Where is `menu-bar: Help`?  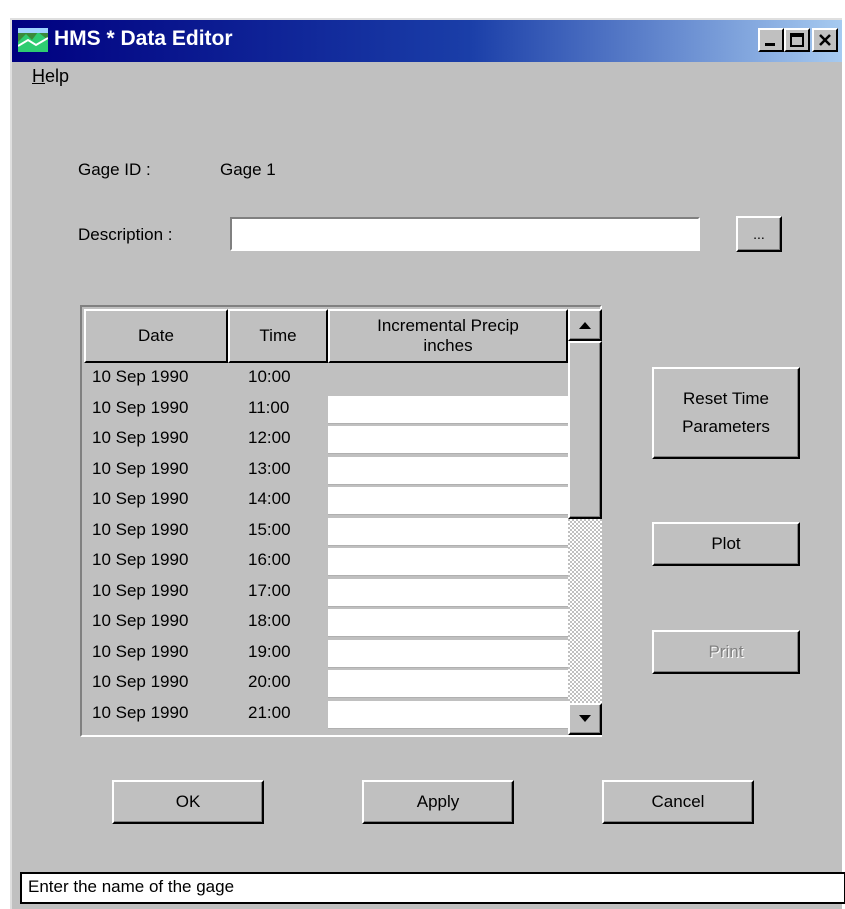 menu-bar: Help is located at coordinates (427, 77).